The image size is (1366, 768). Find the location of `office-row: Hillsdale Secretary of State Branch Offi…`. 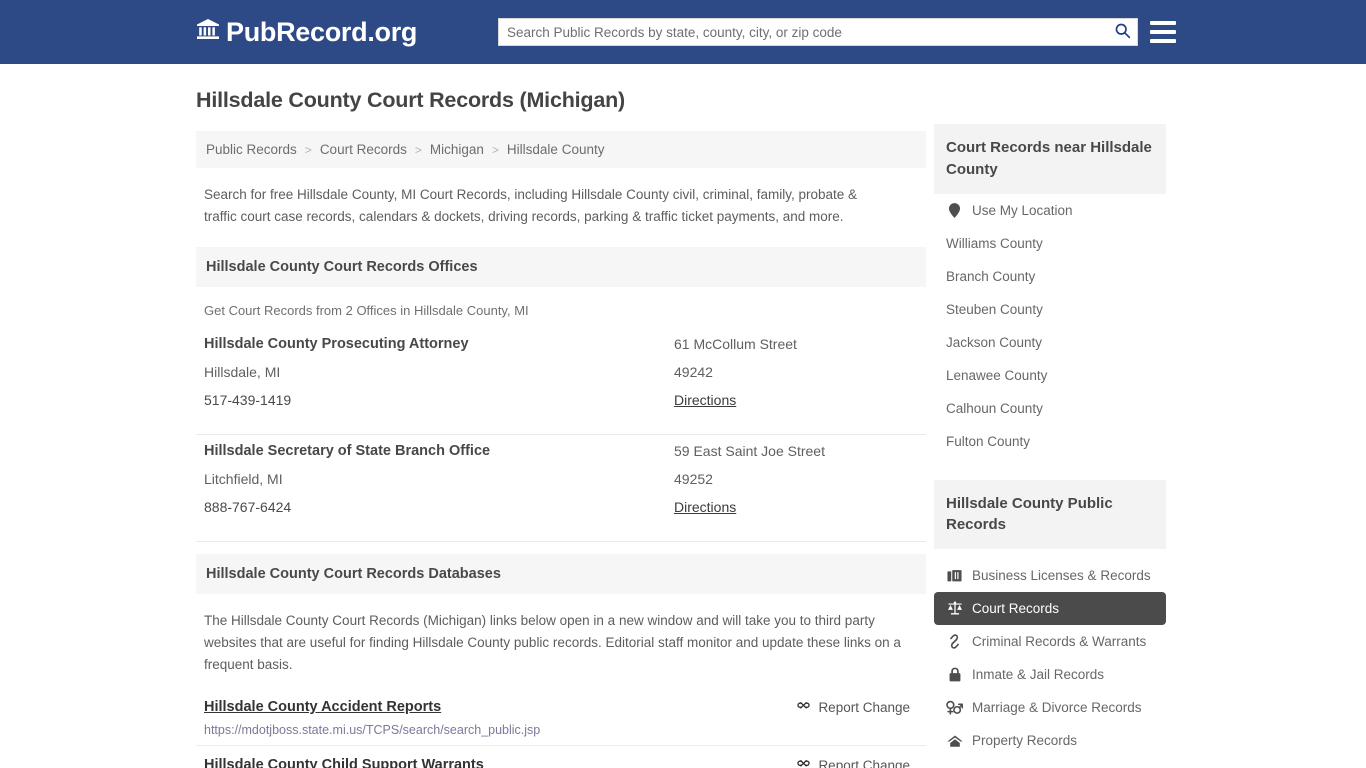

office-row: Hillsdale Secretary of State Branch Offi… is located at coordinates (561, 488).